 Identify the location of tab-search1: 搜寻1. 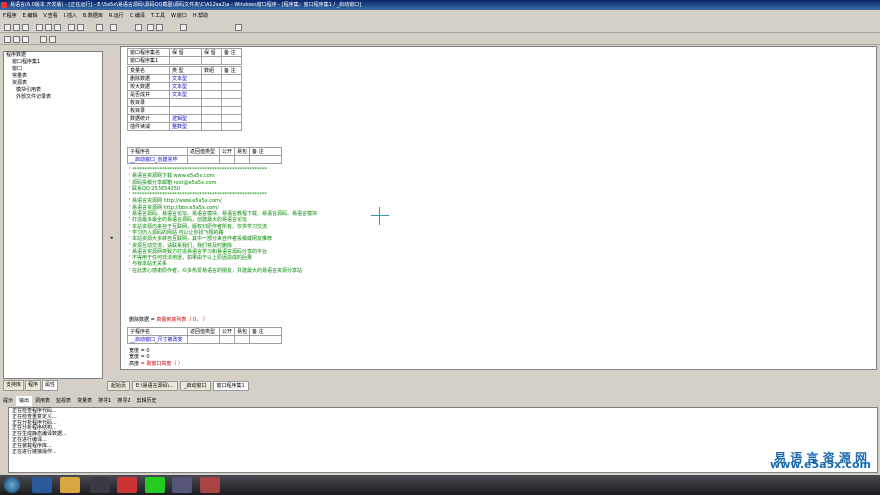
(104, 401).